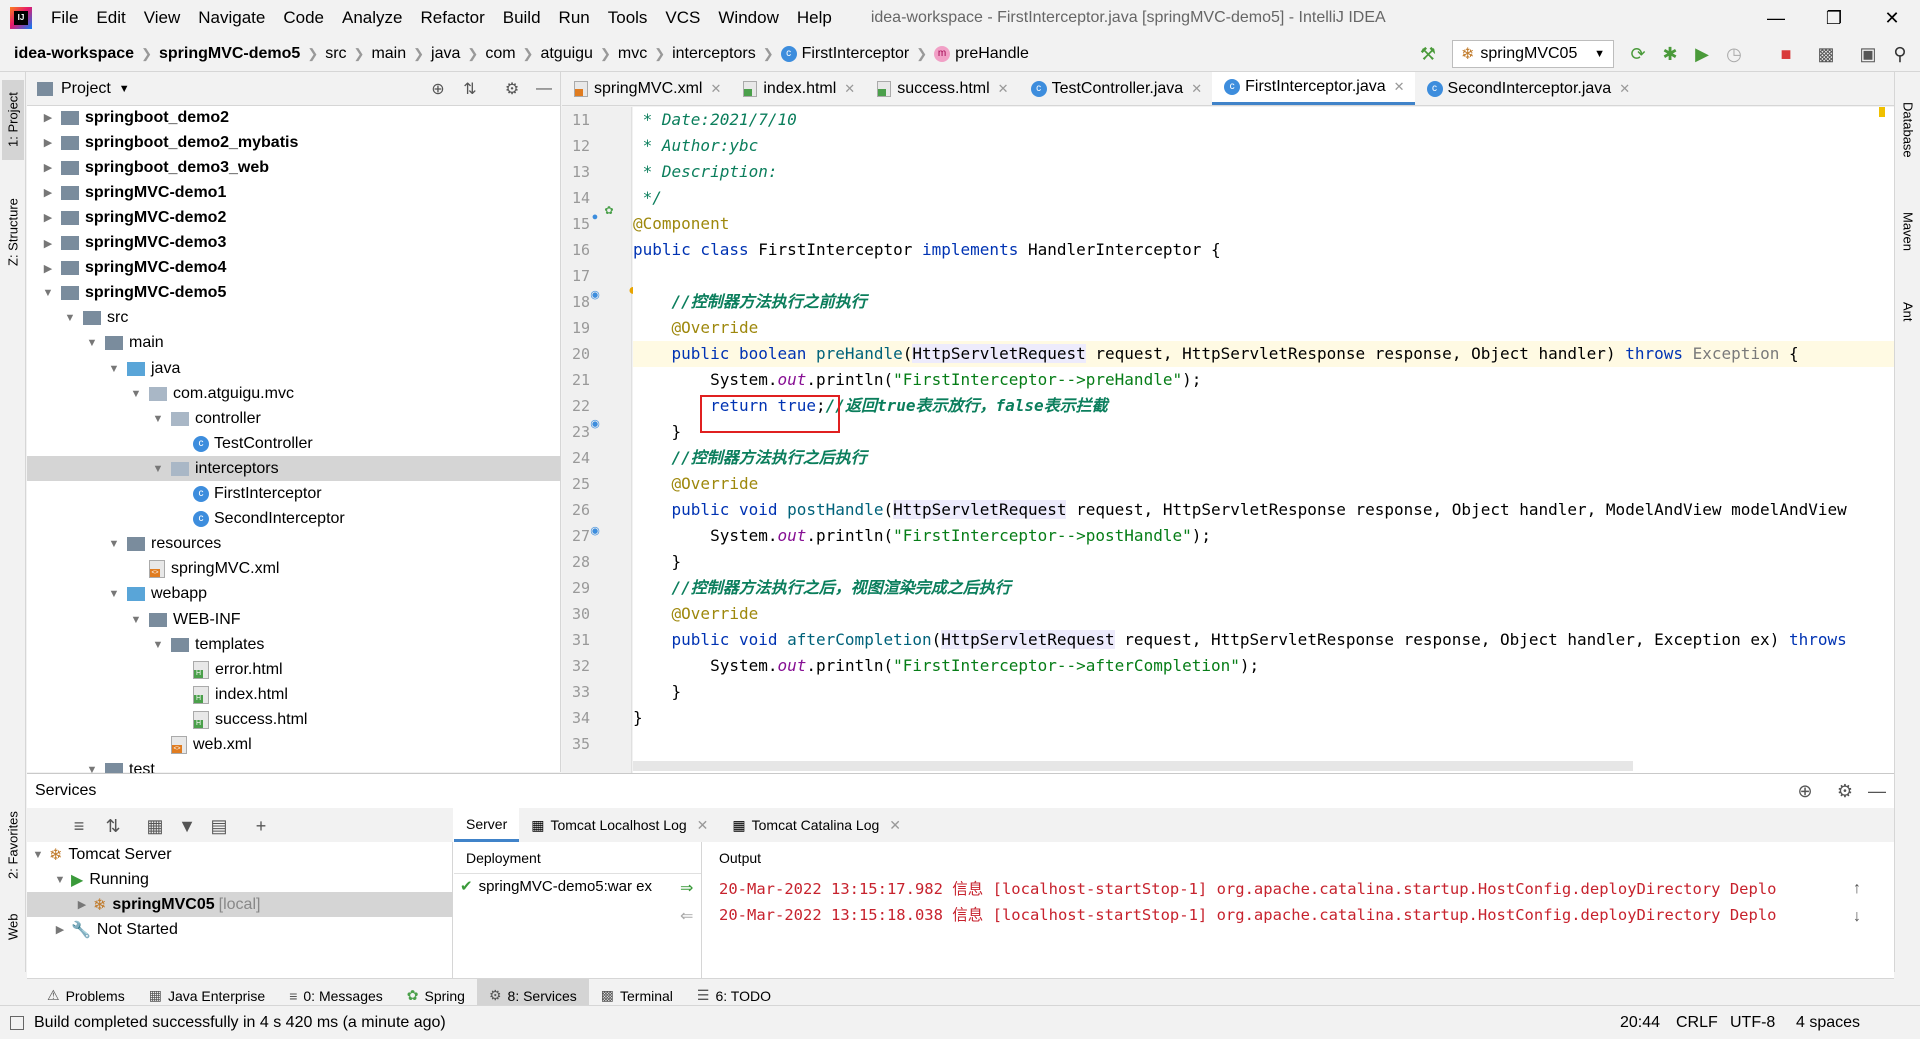 The height and width of the screenshot is (1039, 1920). Describe the element at coordinates (566, 54) in the screenshot. I see `crumb-atguigu: atguigu` at that location.